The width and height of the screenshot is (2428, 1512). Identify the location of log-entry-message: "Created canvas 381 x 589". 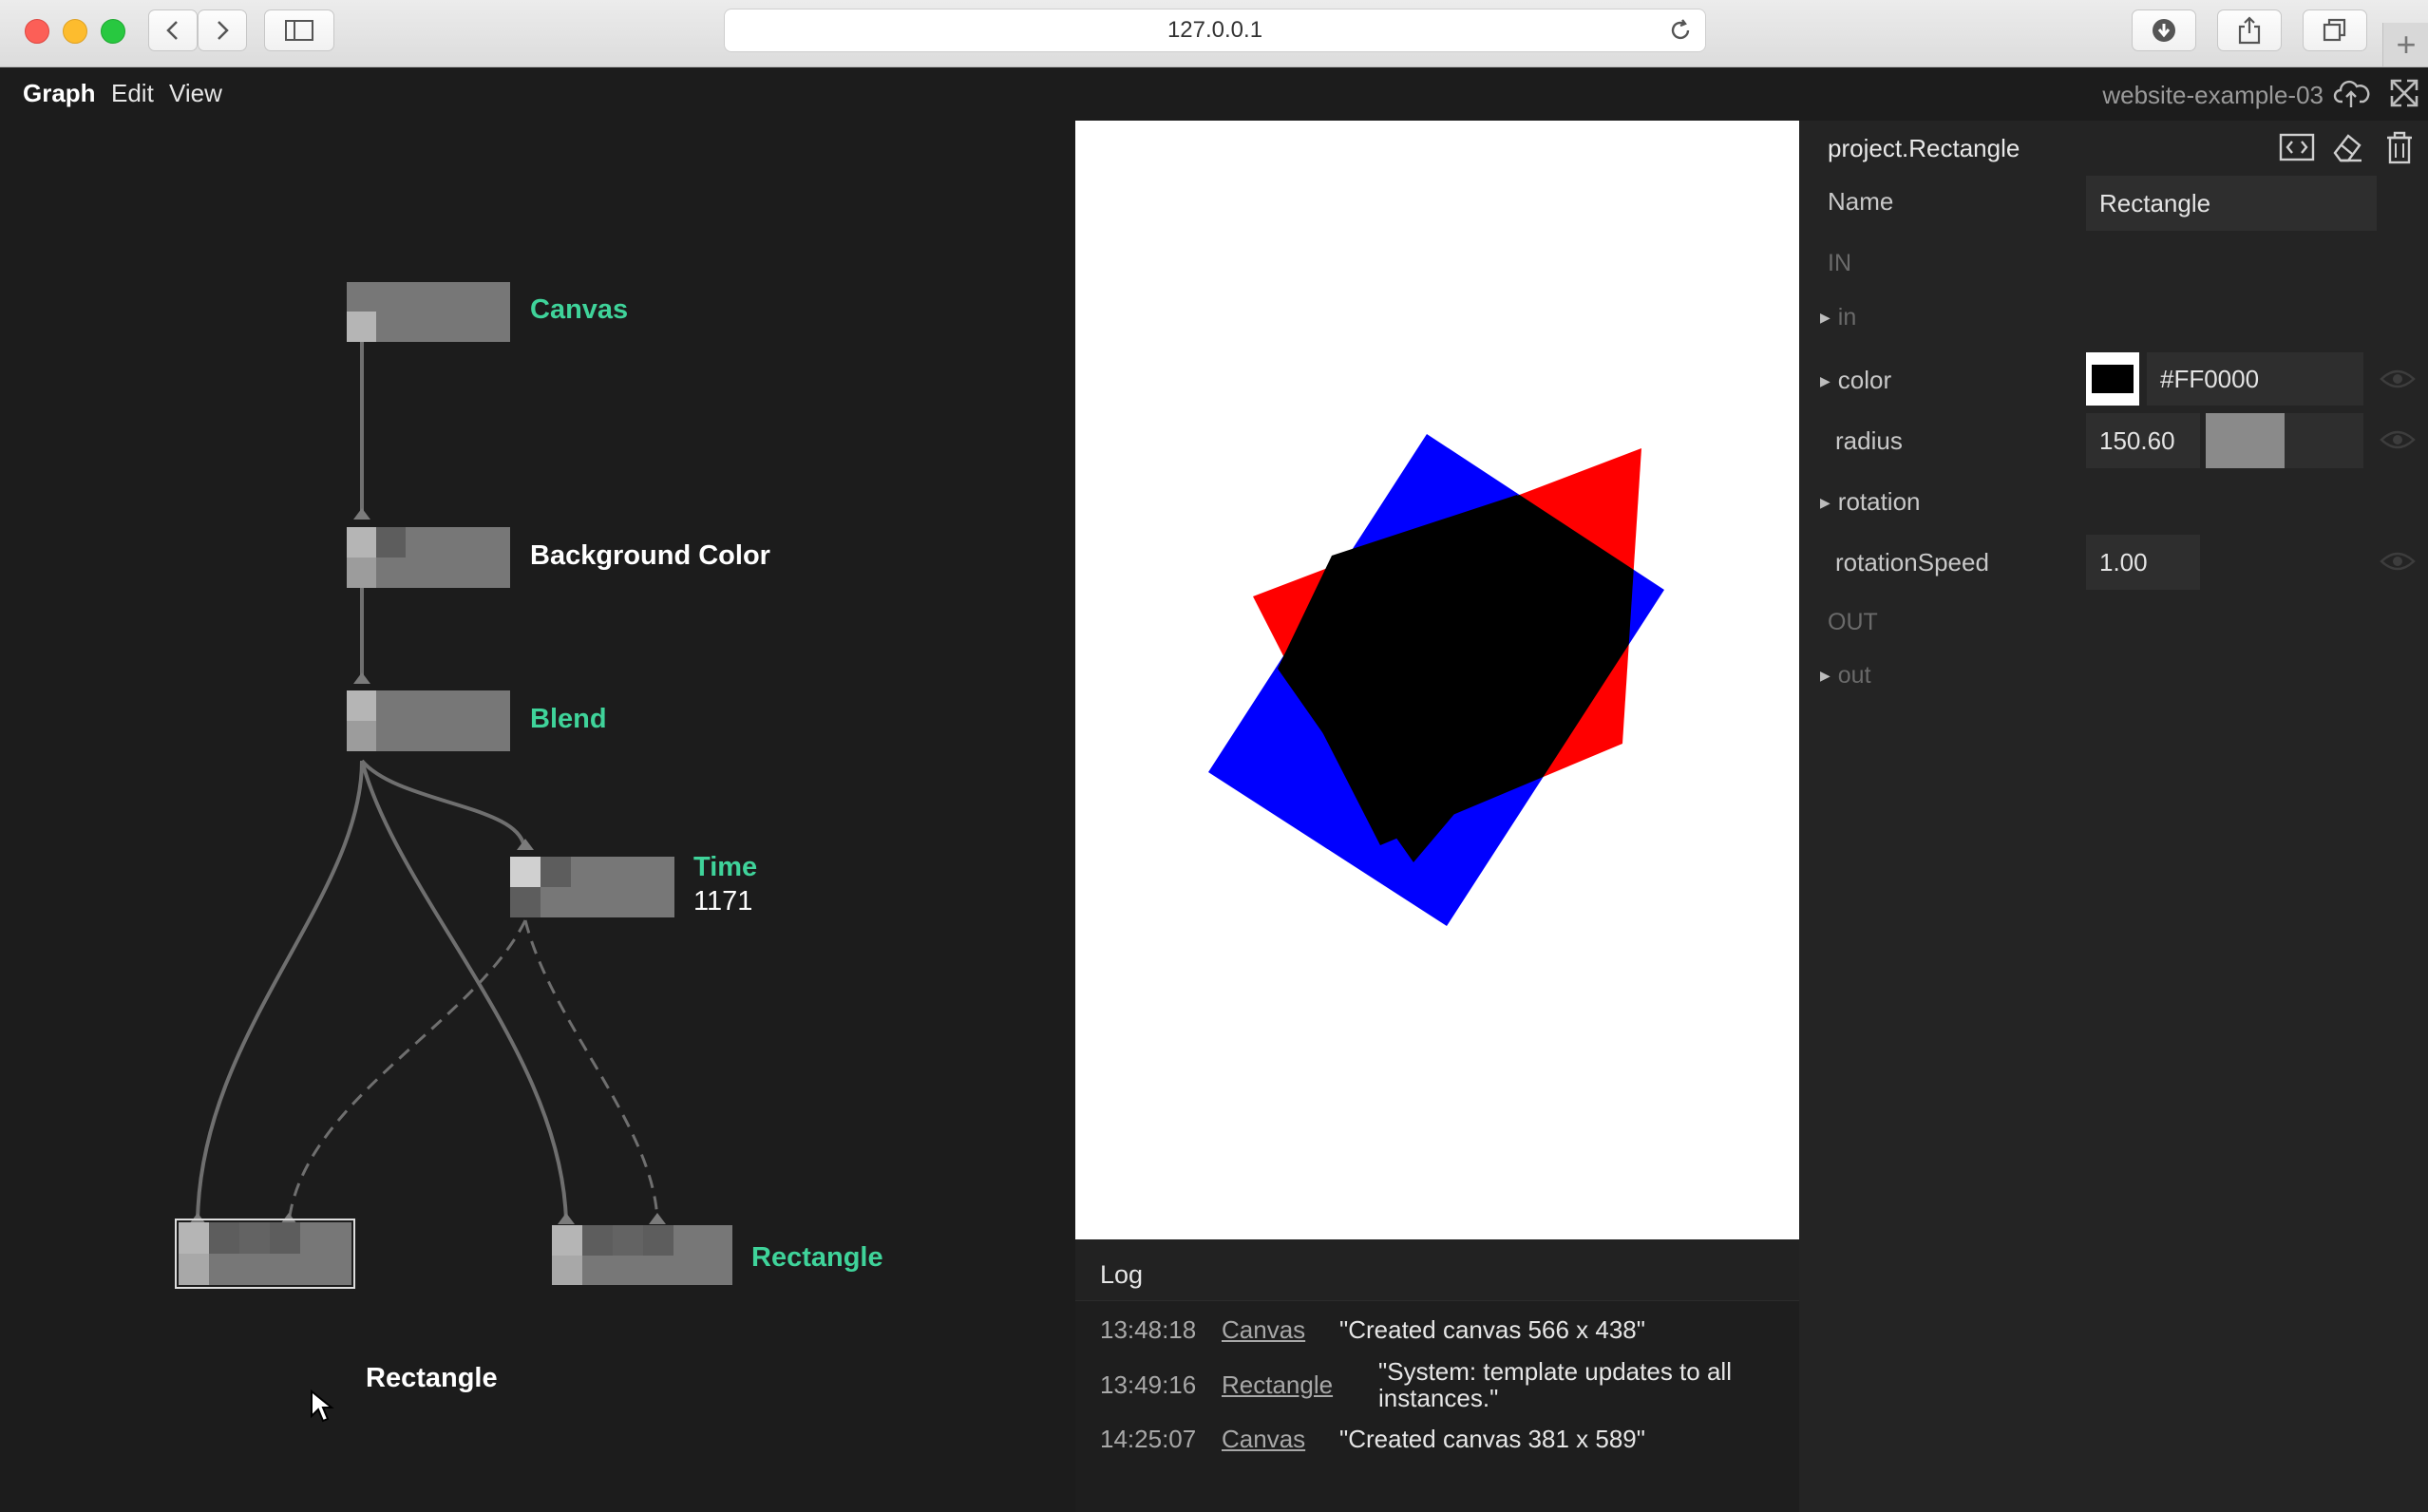
(1492, 1439).